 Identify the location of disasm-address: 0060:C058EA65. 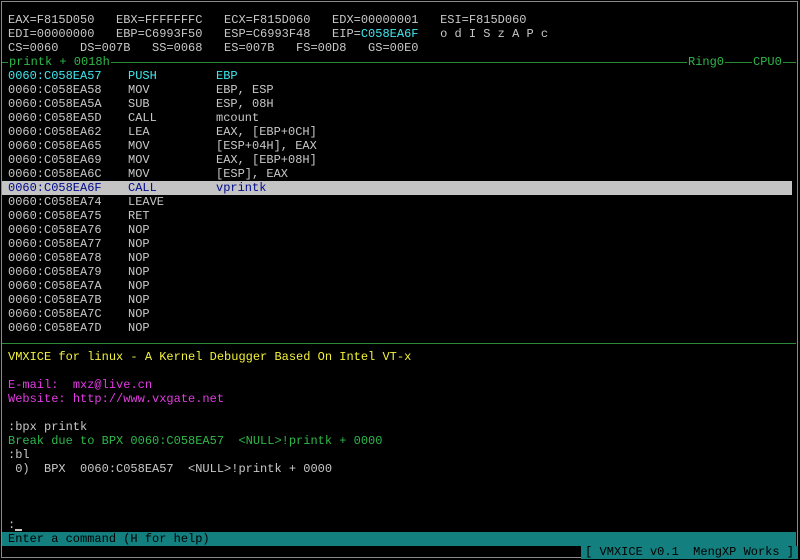
(55, 146).